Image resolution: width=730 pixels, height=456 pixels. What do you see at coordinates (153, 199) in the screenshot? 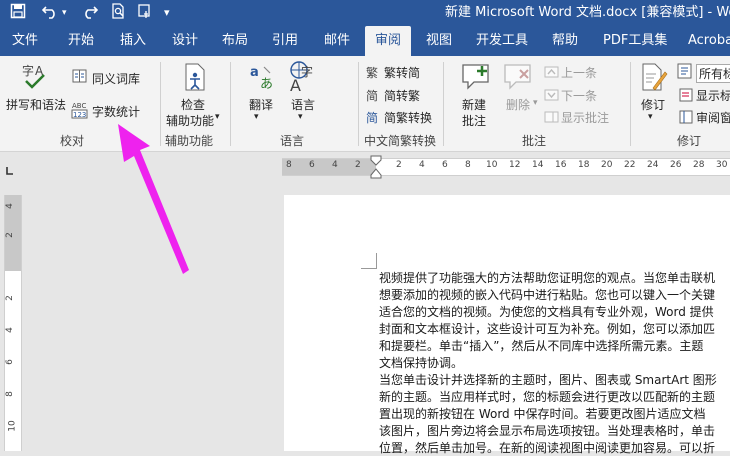
I see `annotation-arrow` at bounding box center [153, 199].